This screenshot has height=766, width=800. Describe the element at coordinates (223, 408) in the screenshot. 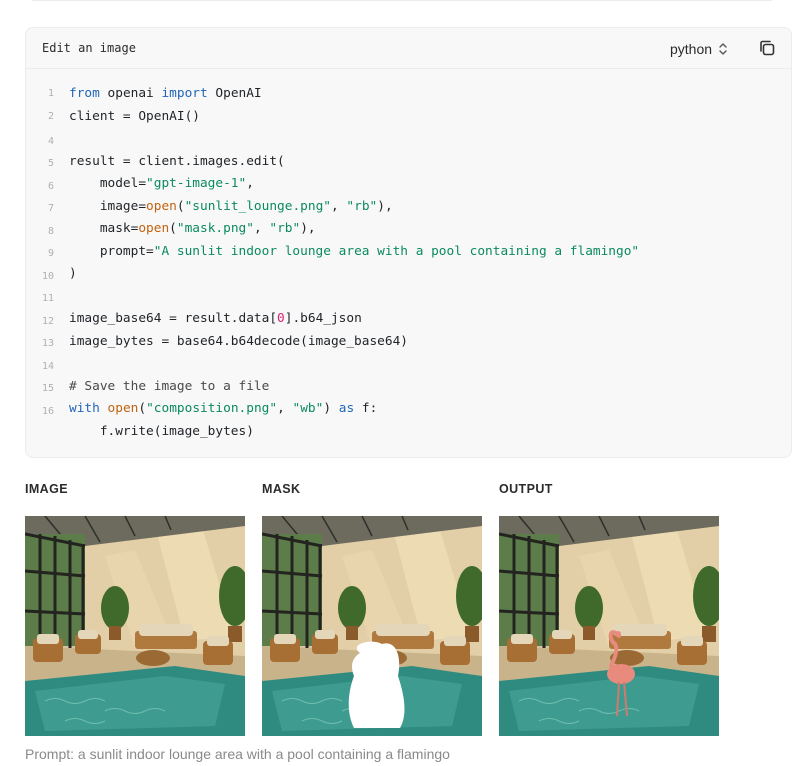

I see `code-line: with open("composition.png", "wb") as f:` at that location.